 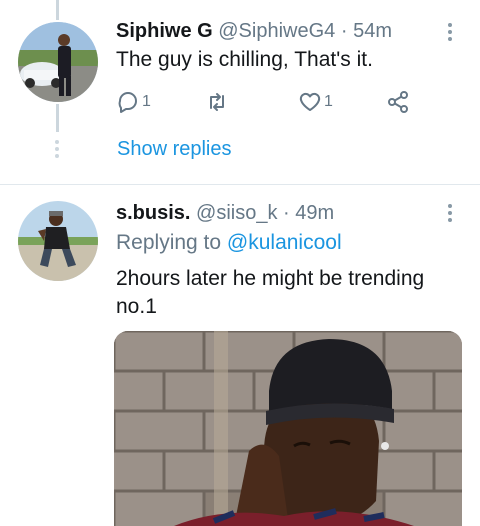 I want to click on reply-button: 1, so click(x=133, y=102).